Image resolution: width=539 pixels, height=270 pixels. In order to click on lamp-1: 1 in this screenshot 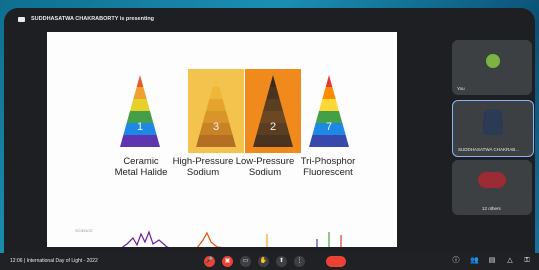, I will do `click(140, 111)`.